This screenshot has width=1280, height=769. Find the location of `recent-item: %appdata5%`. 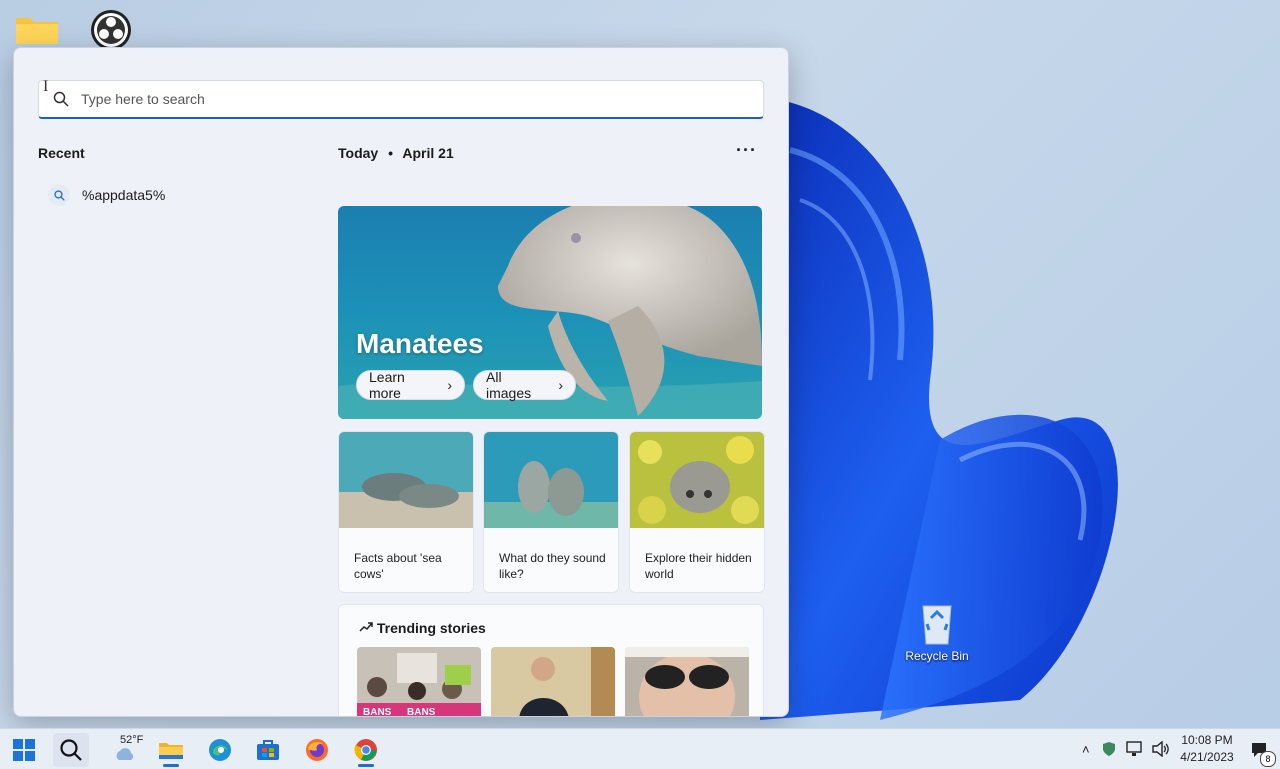

recent-item: %appdata5% is located at coordinates (106, 195).